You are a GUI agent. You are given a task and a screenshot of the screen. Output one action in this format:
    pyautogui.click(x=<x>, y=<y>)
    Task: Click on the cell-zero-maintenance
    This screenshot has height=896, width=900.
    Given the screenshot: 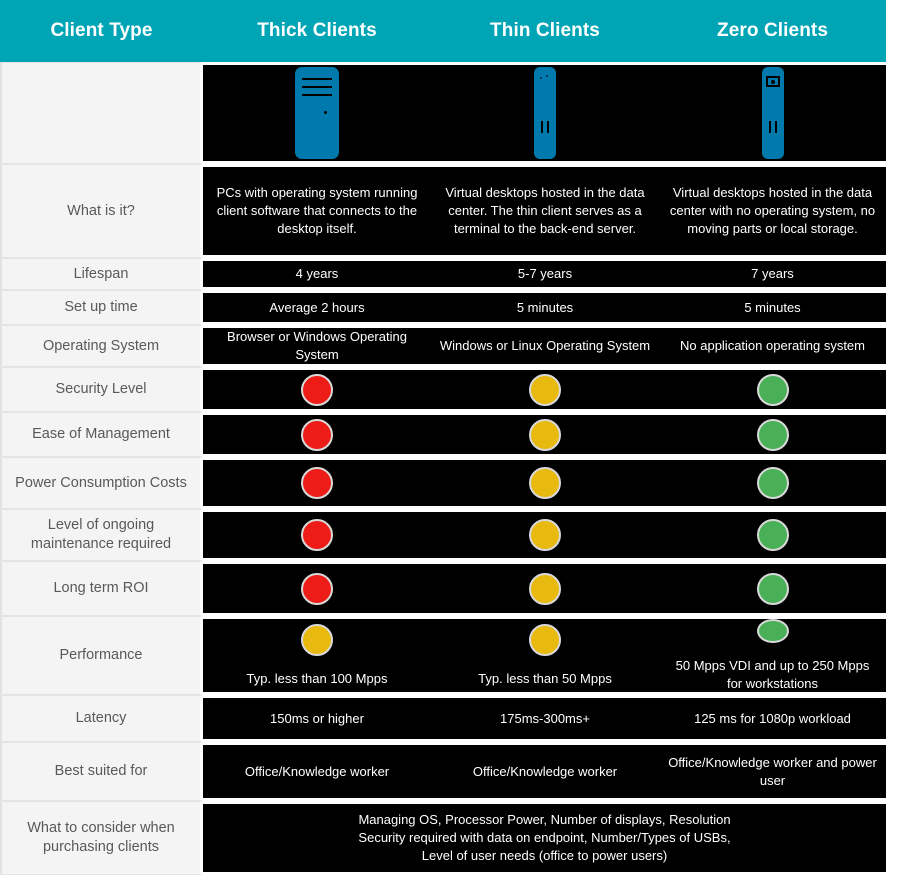 What is the action you would take?
    pyautogui.click(x=772, y=535)
    